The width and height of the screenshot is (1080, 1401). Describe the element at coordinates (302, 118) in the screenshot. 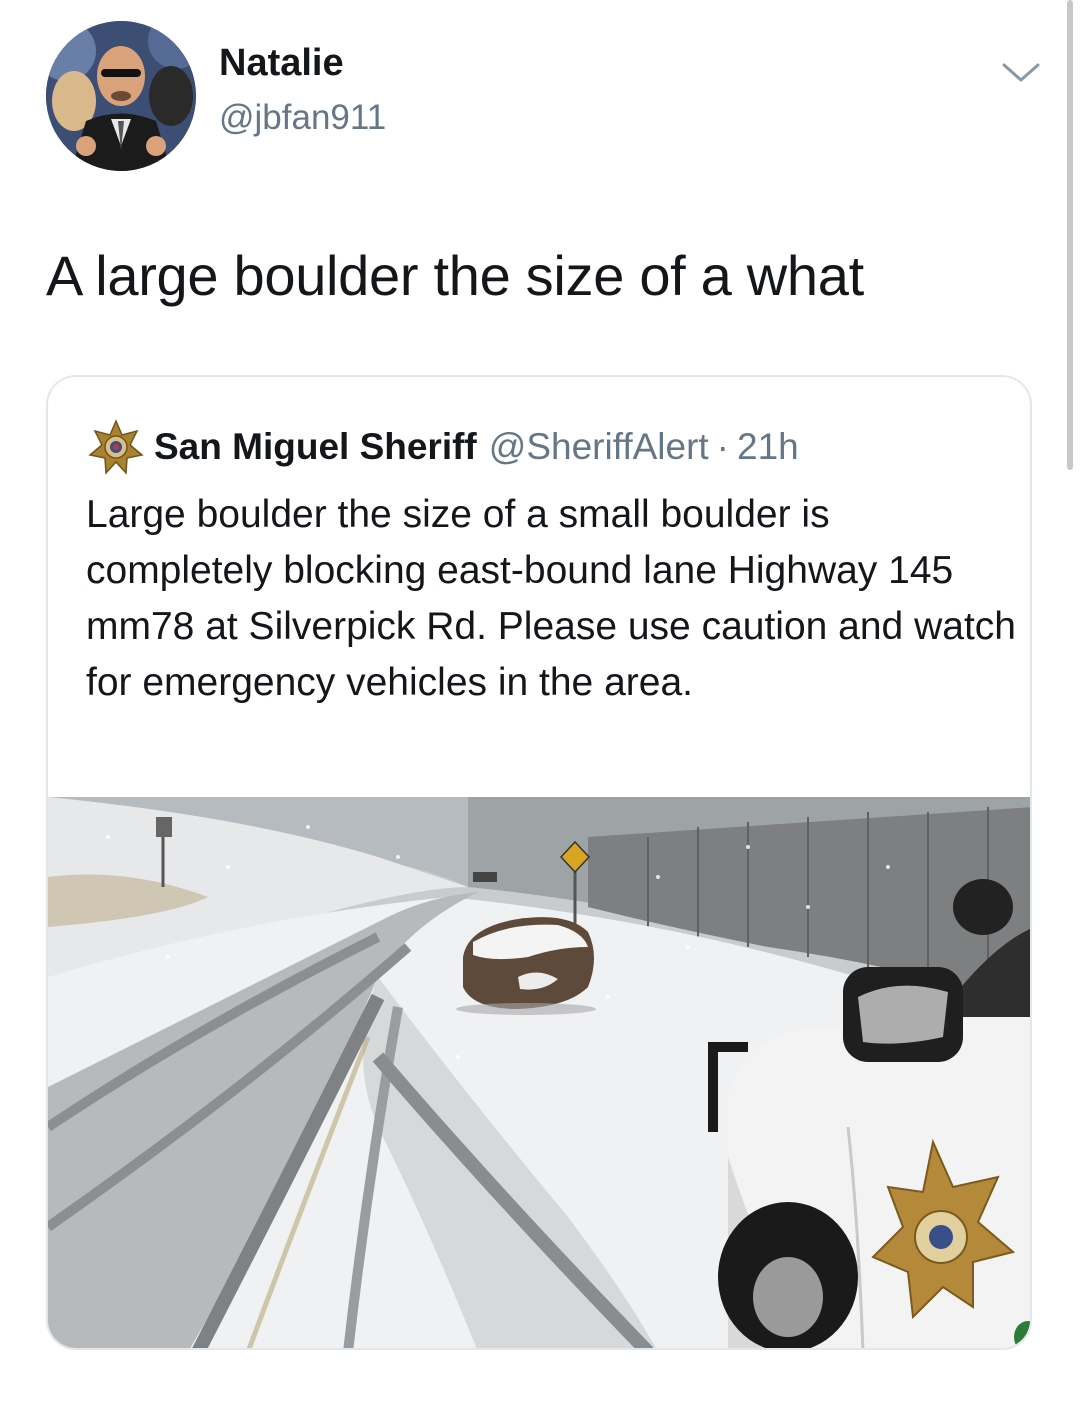

I see `author-handle: @jbfan911` at that location.